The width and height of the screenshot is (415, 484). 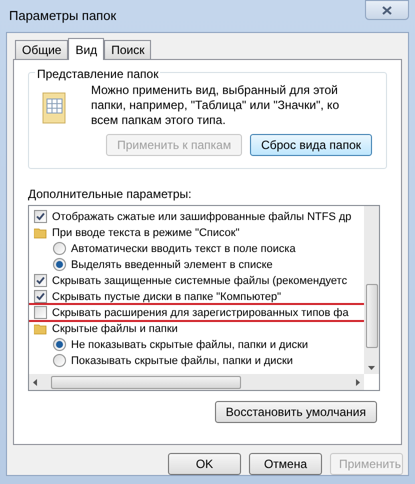 I want to click on dialog-button: Сброс вида папок, so click(x=311, y=145).